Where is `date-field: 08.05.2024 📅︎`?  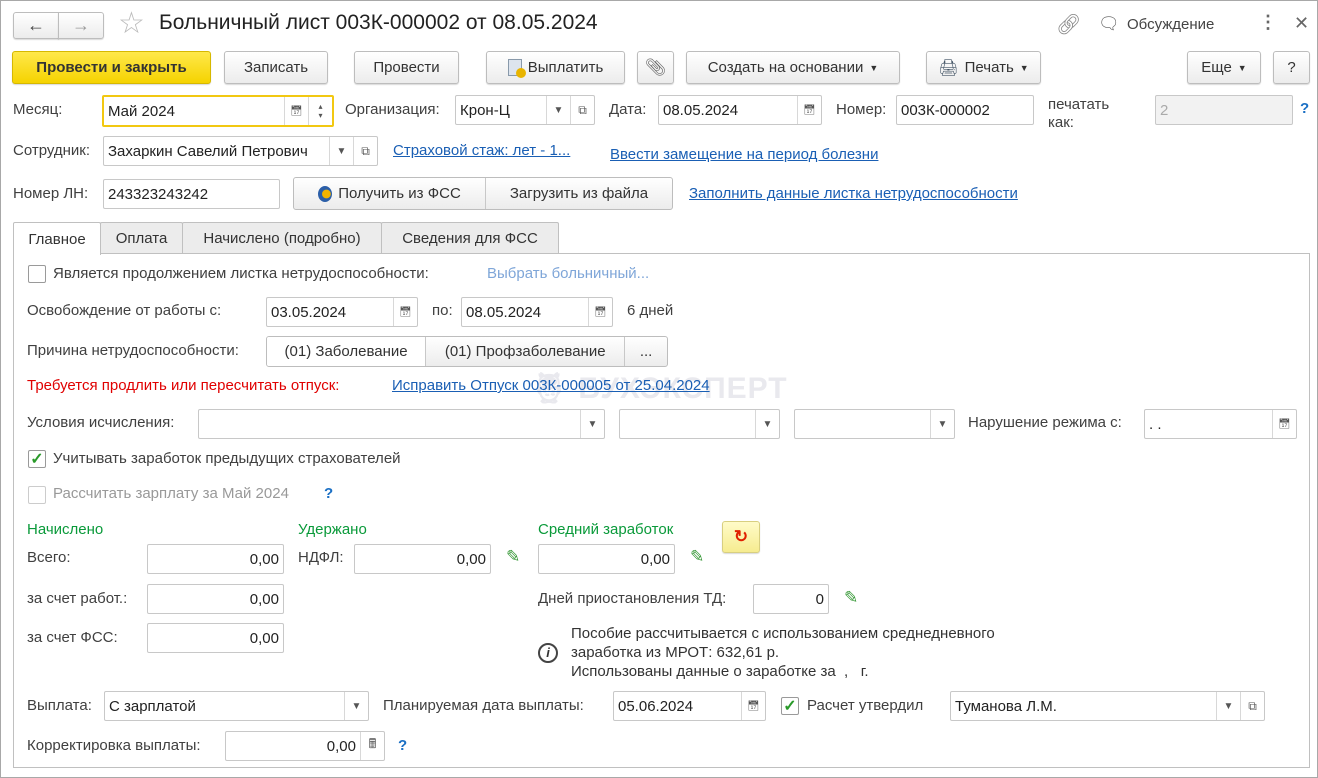 date-field: 08.05.2024 📅︎ is located at coordinates (740, 110).